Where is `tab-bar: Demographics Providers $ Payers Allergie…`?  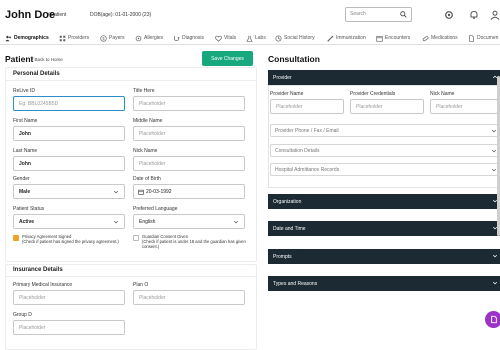 tab-bar: Demographics Providers $ Payers Allergie… is located at coordinates (250, 37).